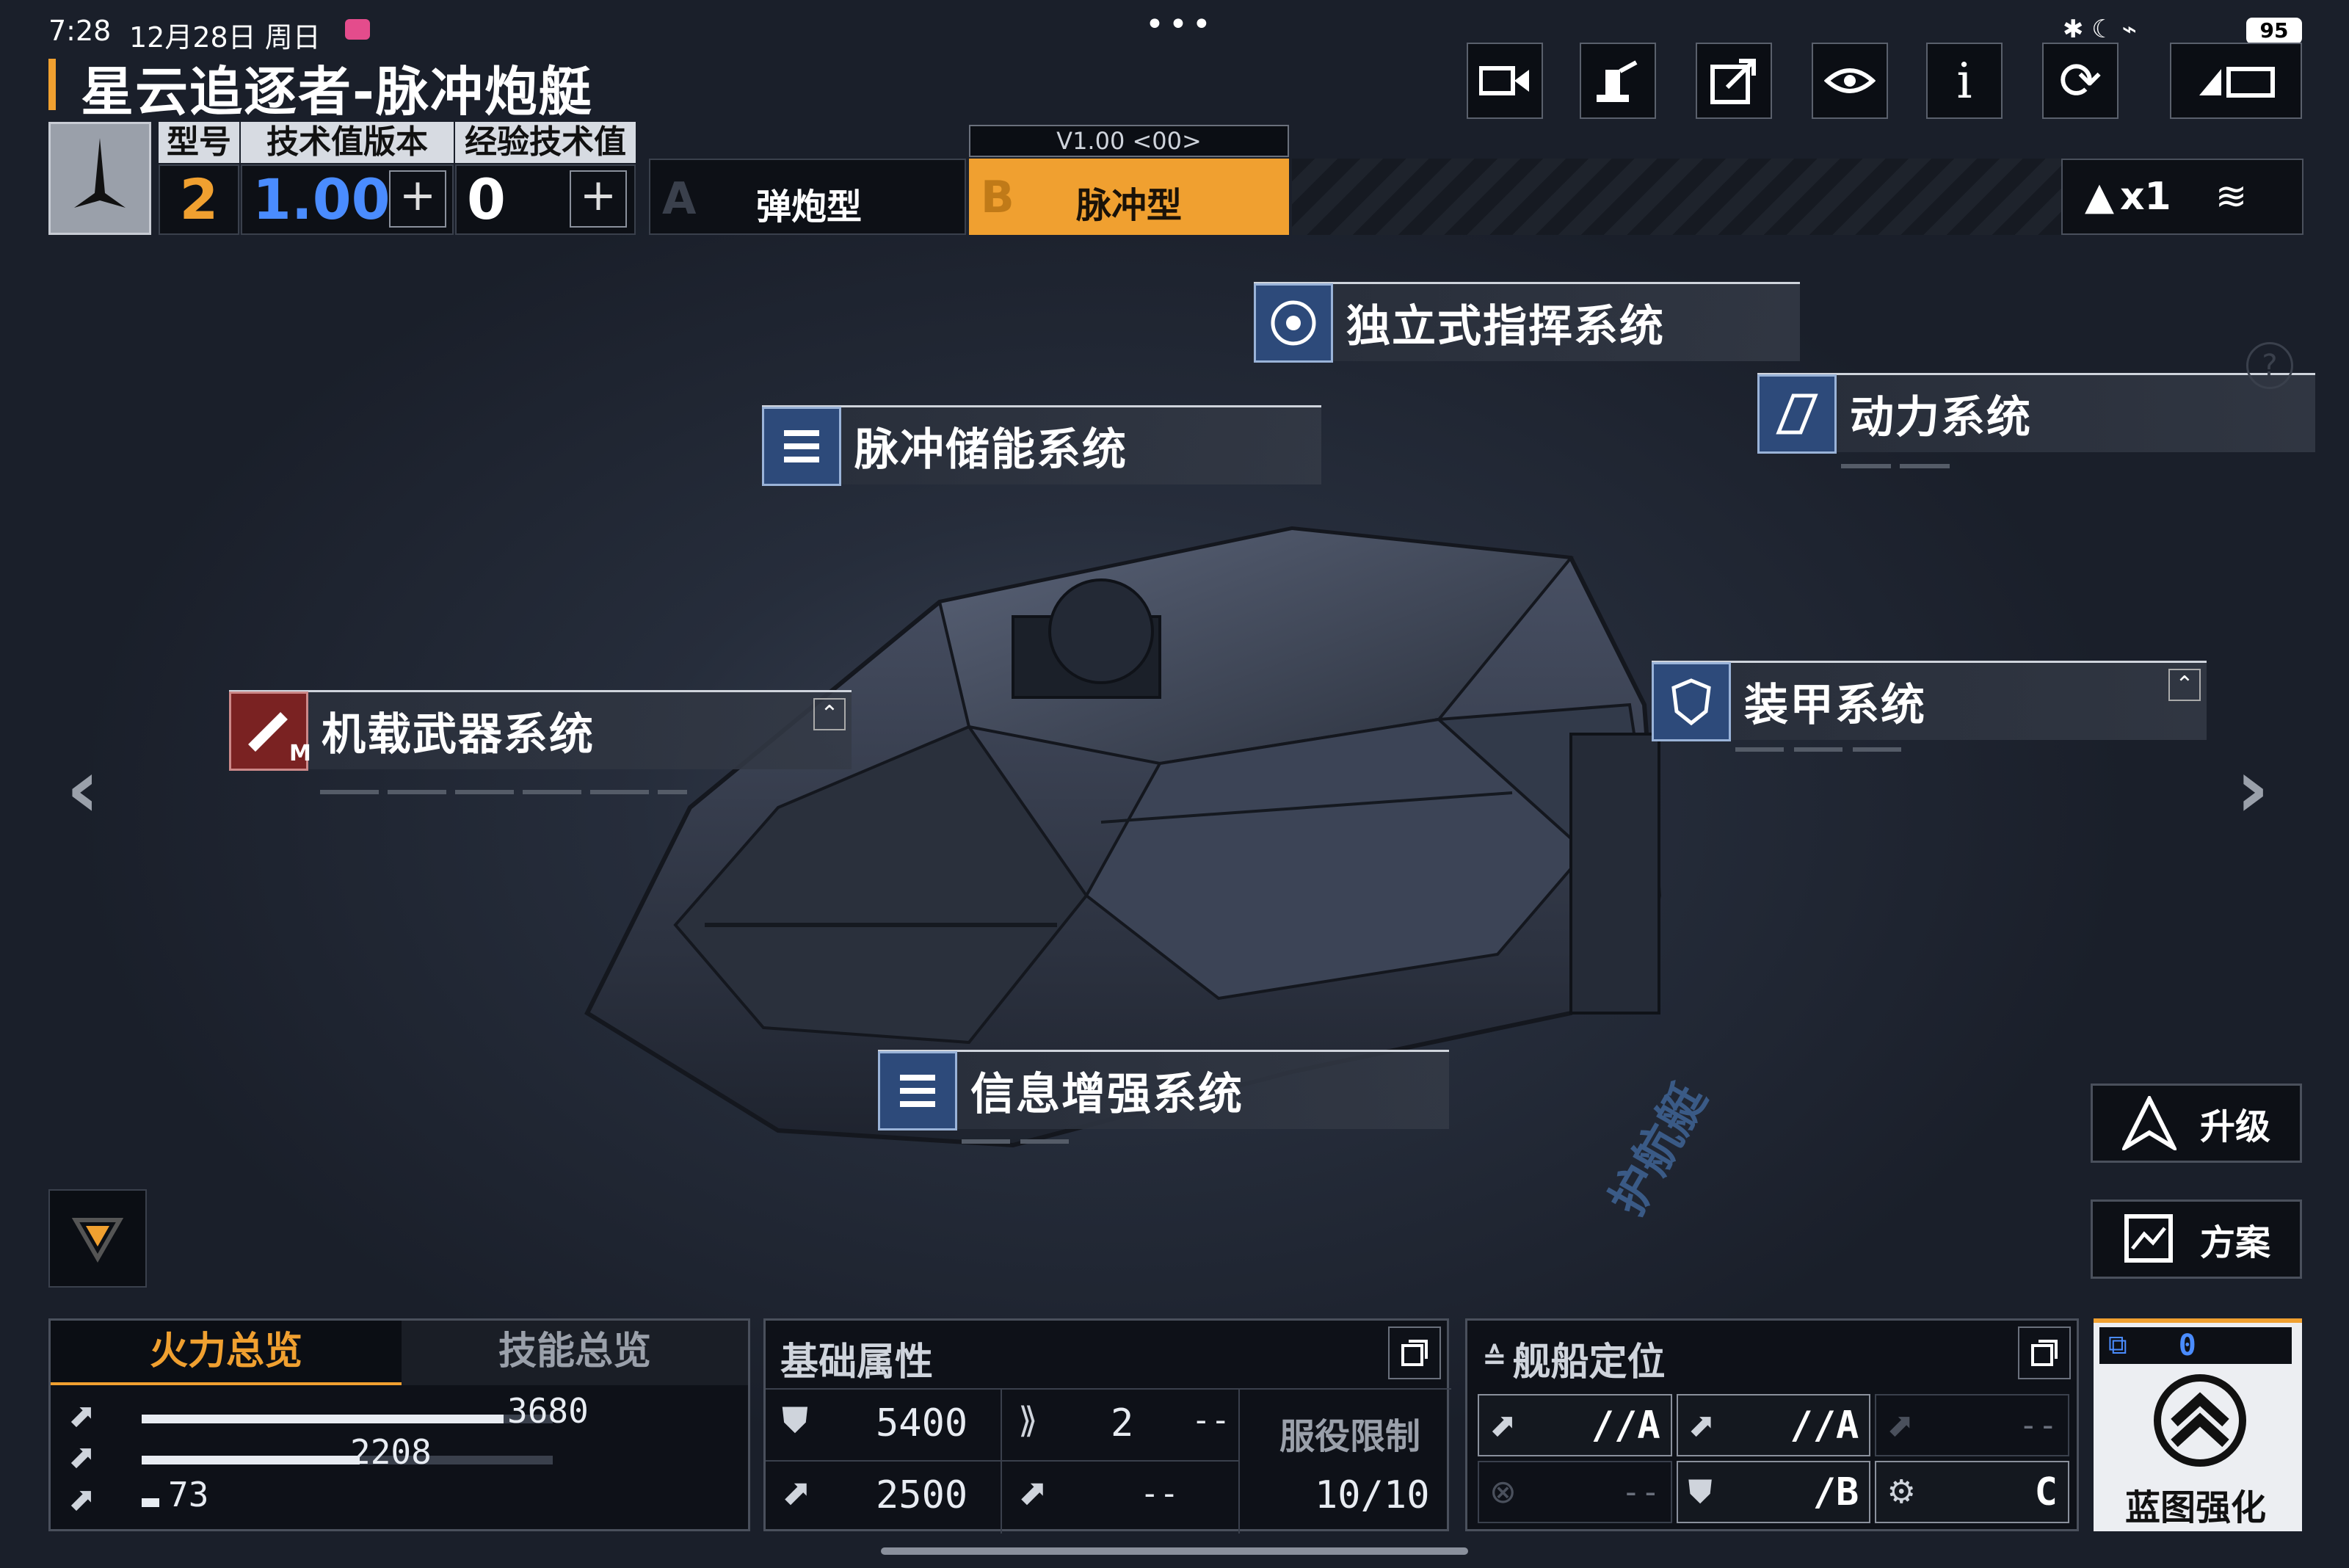 This screenshot has height=1568, width=2349. I want to click on system-command: 独立式指挥系统, so click(1527, 322).